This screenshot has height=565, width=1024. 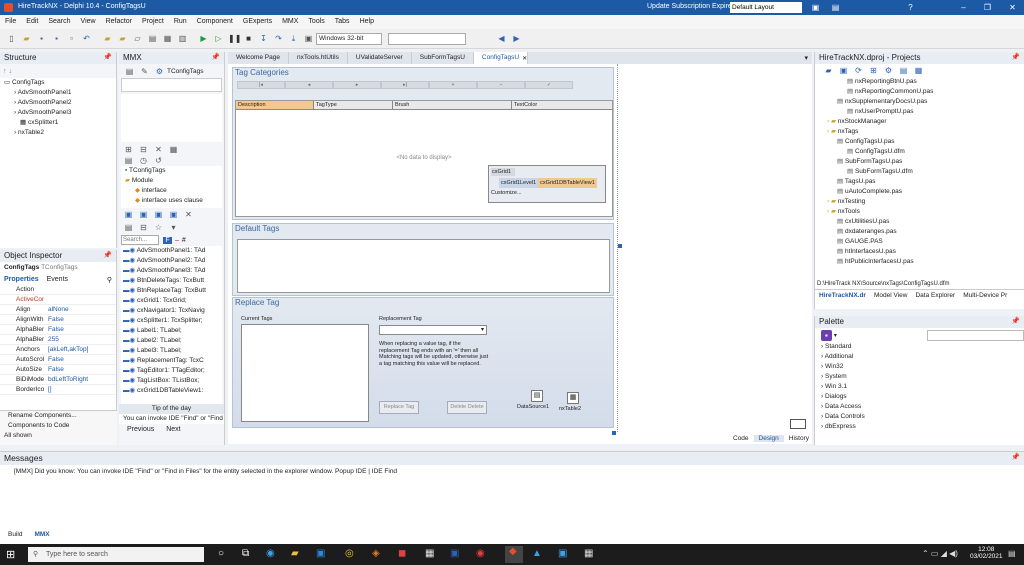 What do you see at coordinates (919, 367) in the screenshot?
I see `palette-category: › Win32` at bounding box center [919, 367].